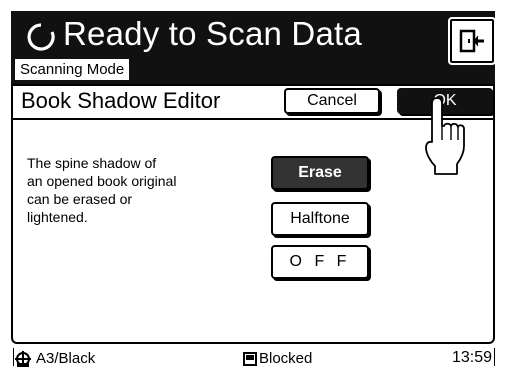 The width and height of the screenshot is (506, 374). Describe the element at coordinates (121, 100) in the screenshot. I see `panel-title: Book Shadow Editor` at that location.